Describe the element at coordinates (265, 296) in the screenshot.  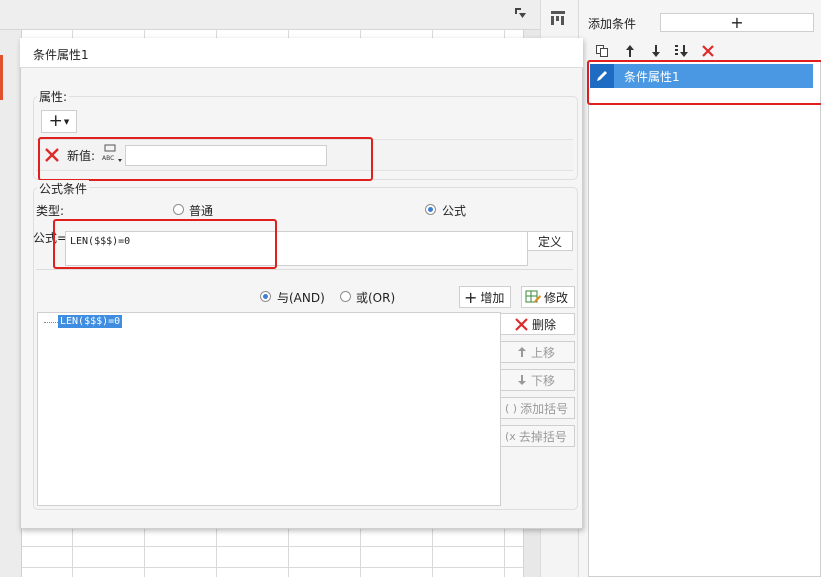
I see `logic-and-radio` at that location.